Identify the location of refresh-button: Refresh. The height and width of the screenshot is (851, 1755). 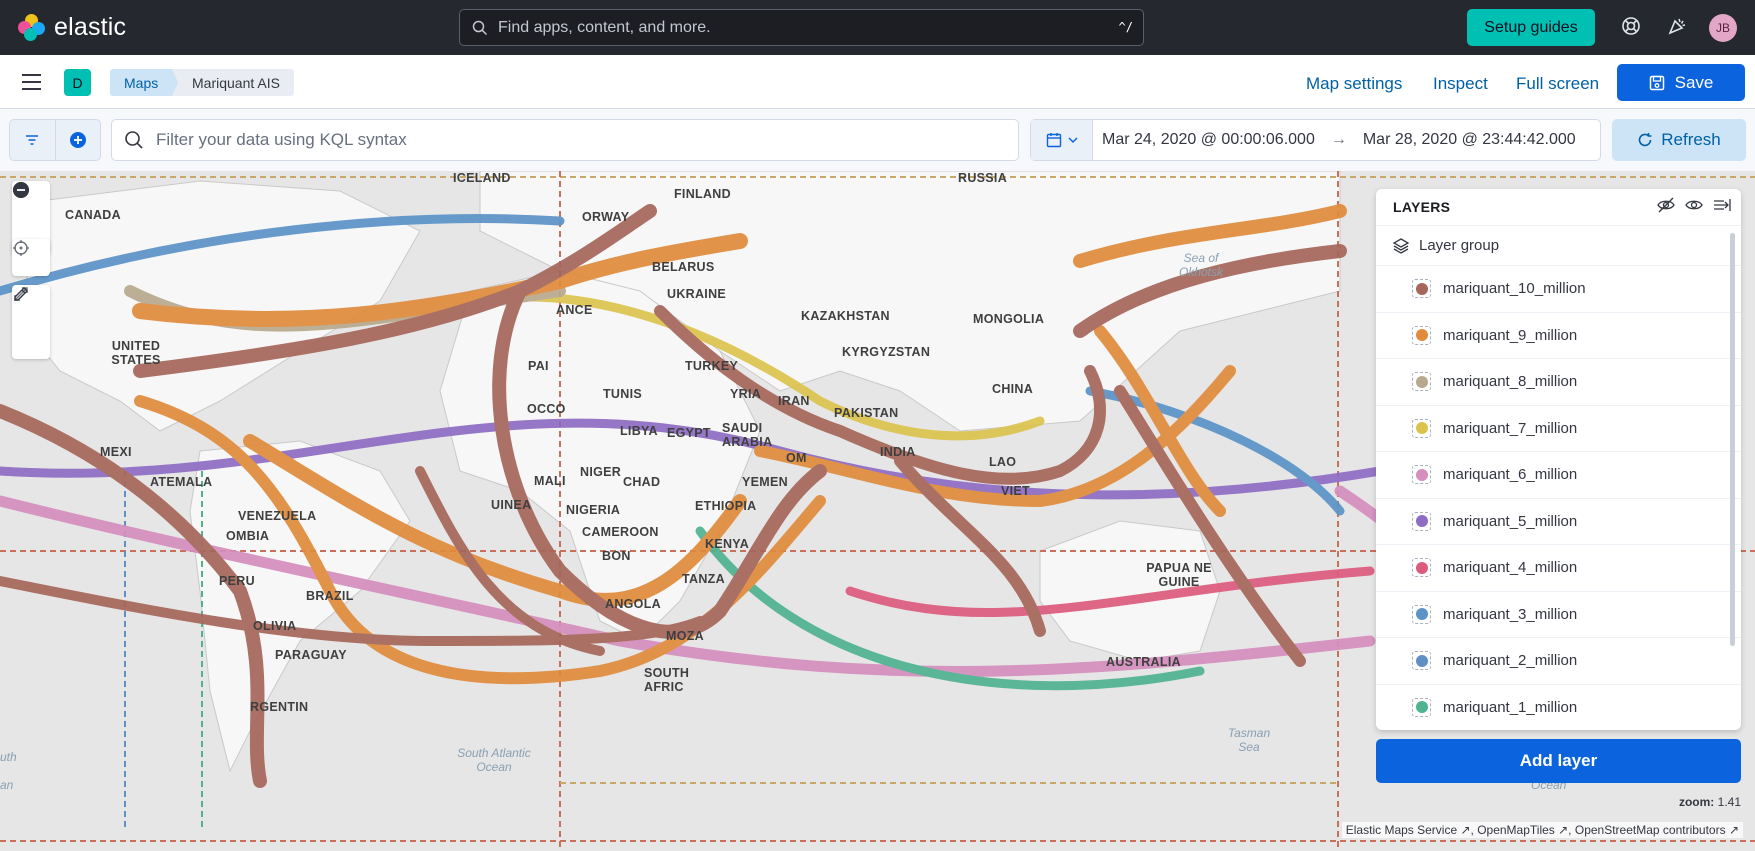
(1679, 140).